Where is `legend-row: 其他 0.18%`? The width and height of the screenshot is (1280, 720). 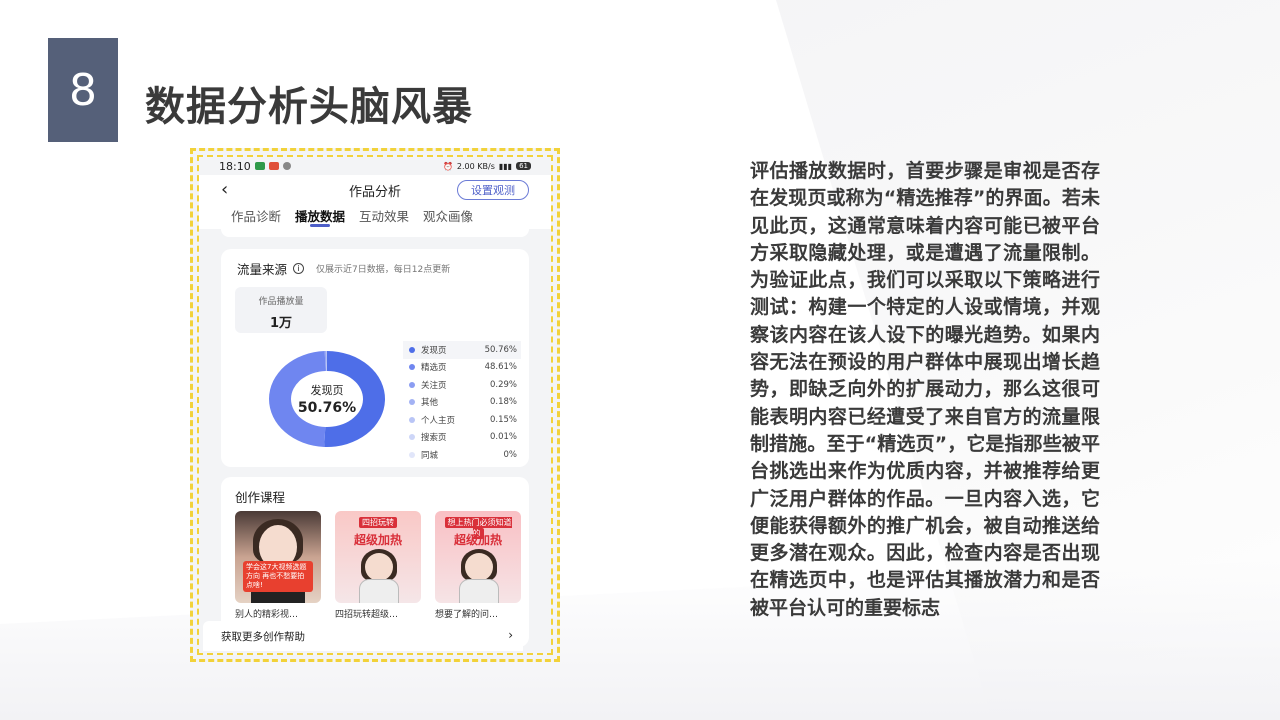 legend-row: 其他 0.18% is located at coordinates (462, 403).